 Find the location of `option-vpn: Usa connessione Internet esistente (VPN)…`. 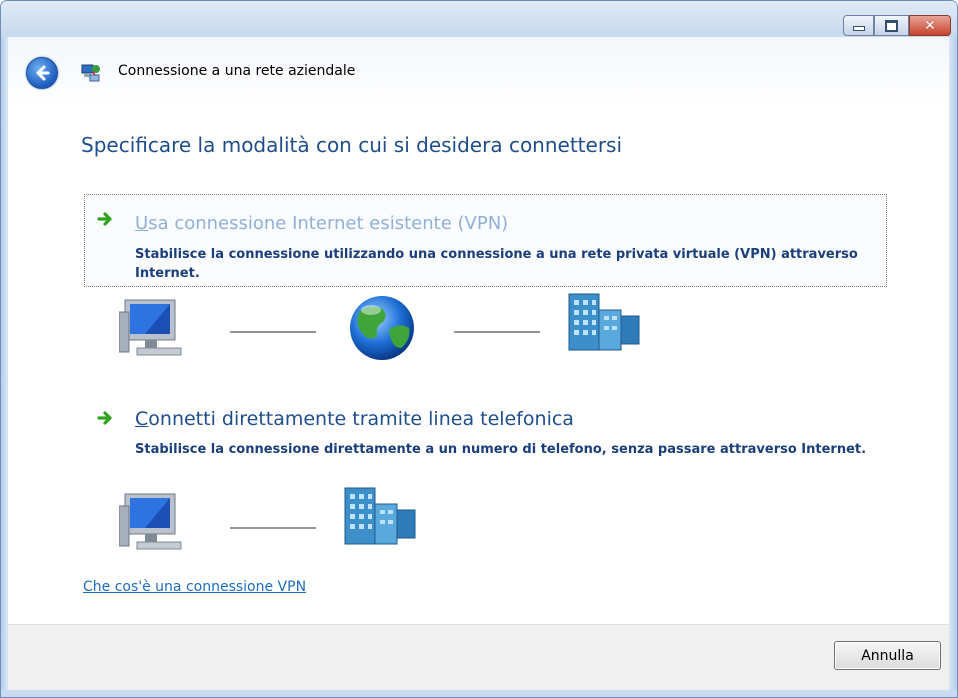

option-vpn: Usa connessione Internet esistente (VPN)… is located at coordinates (485, 240).